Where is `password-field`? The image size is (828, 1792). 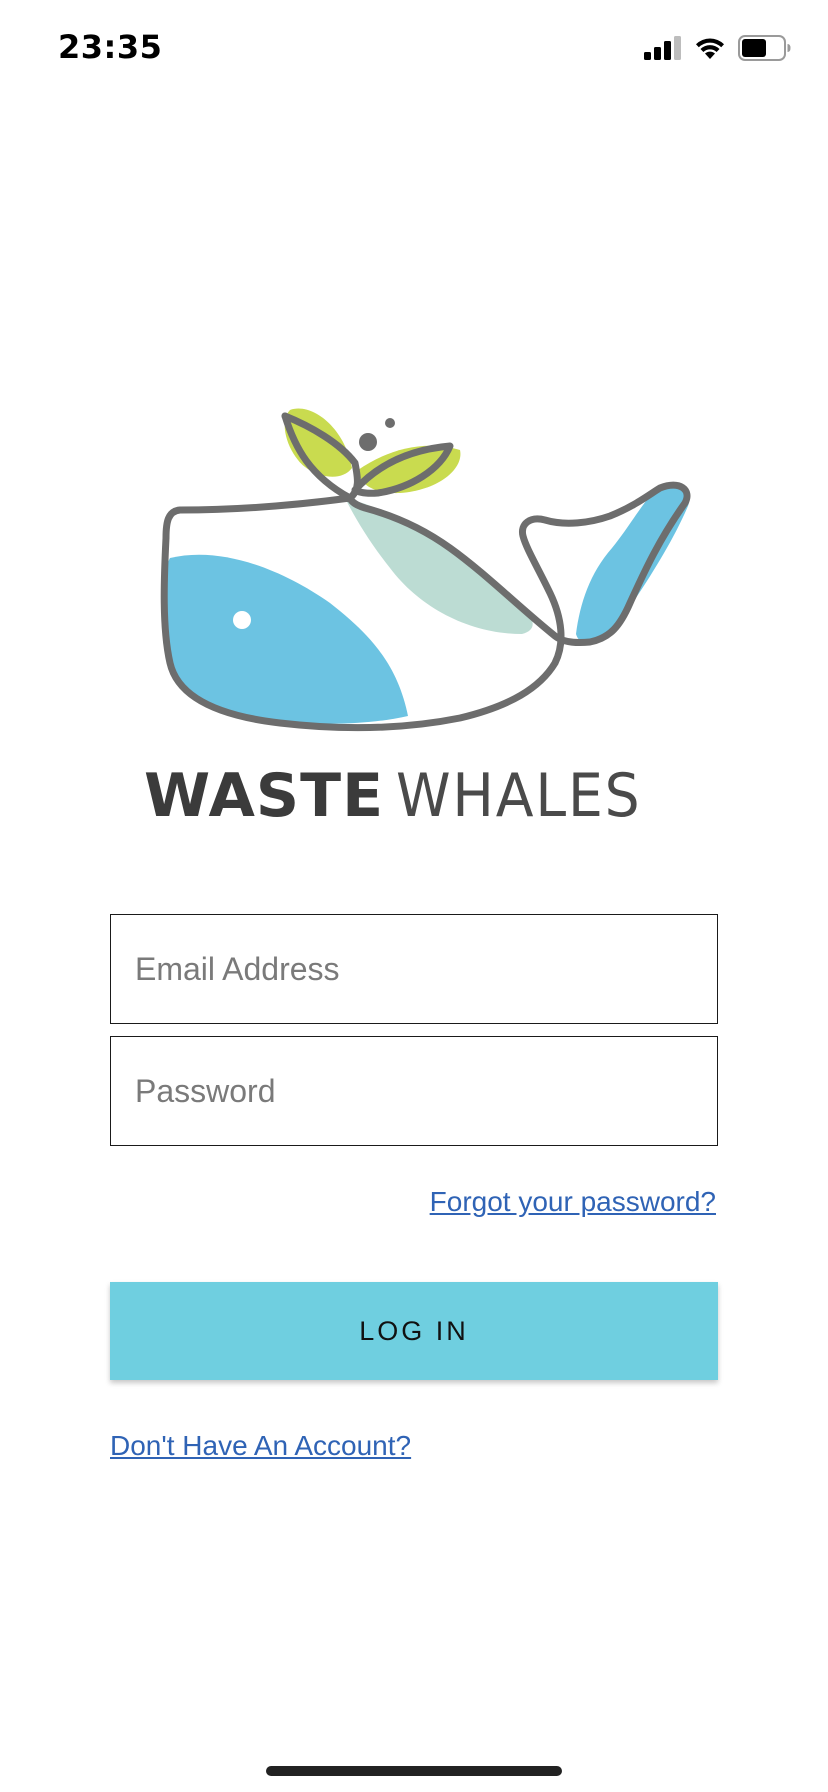 password-field is located at coordinates (414, 1091).